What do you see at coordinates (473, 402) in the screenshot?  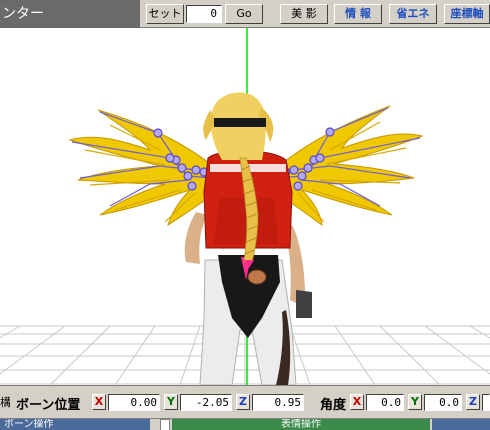 I see `angle-z-button: Z` at bounding box center [473, 402].